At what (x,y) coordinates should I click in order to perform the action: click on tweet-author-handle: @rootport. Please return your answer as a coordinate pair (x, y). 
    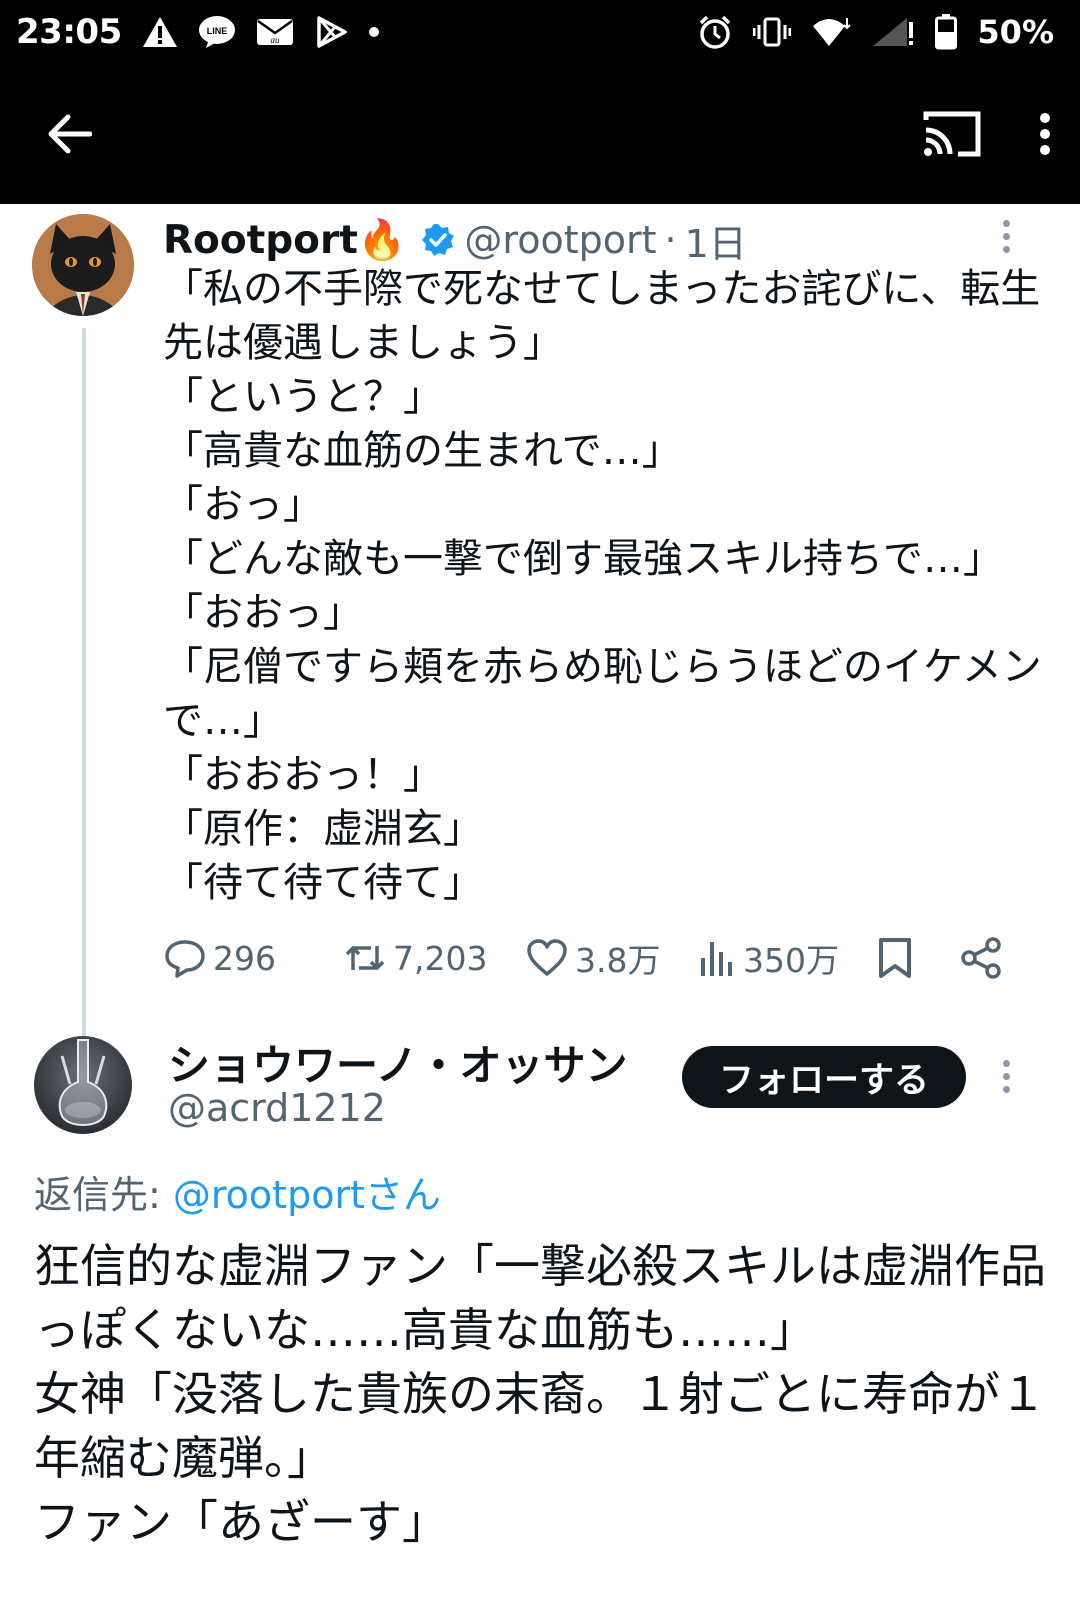
    Looking at the image, I should click on (560, 240).